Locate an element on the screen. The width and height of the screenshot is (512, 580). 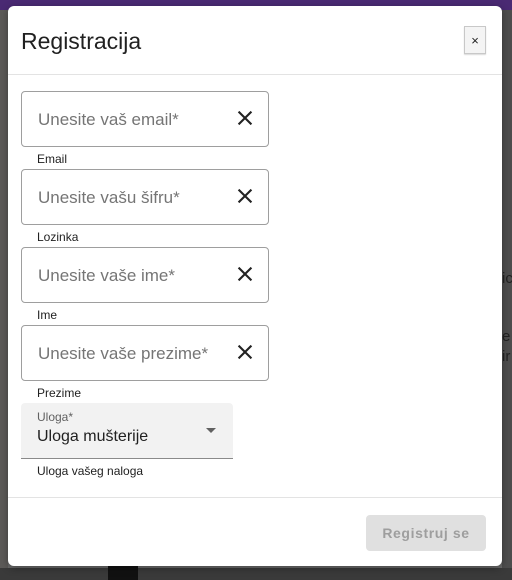
role-value: Uloga mušterije is located at coordinates (93, 436).